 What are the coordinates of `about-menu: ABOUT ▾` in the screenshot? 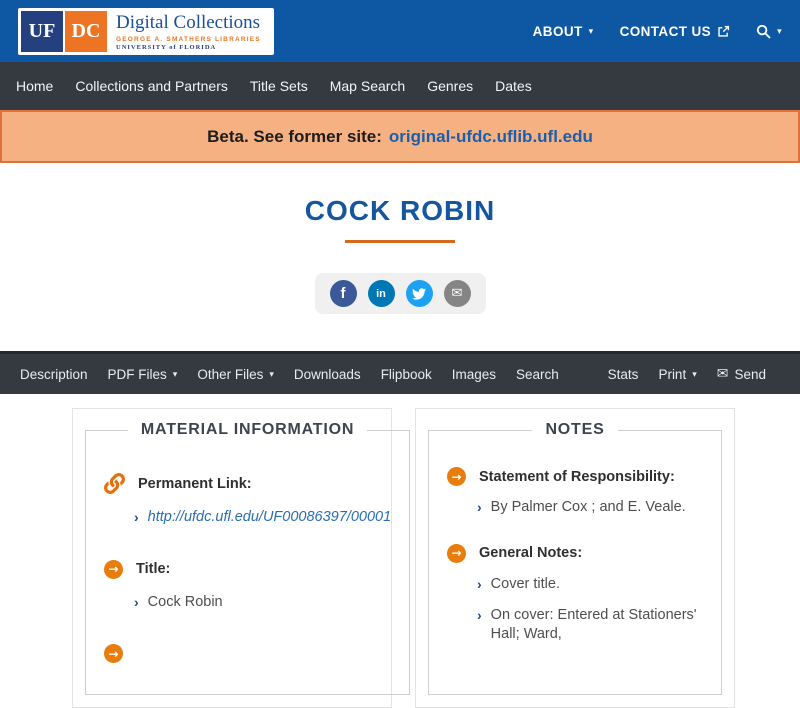 It's located at (563, 31).